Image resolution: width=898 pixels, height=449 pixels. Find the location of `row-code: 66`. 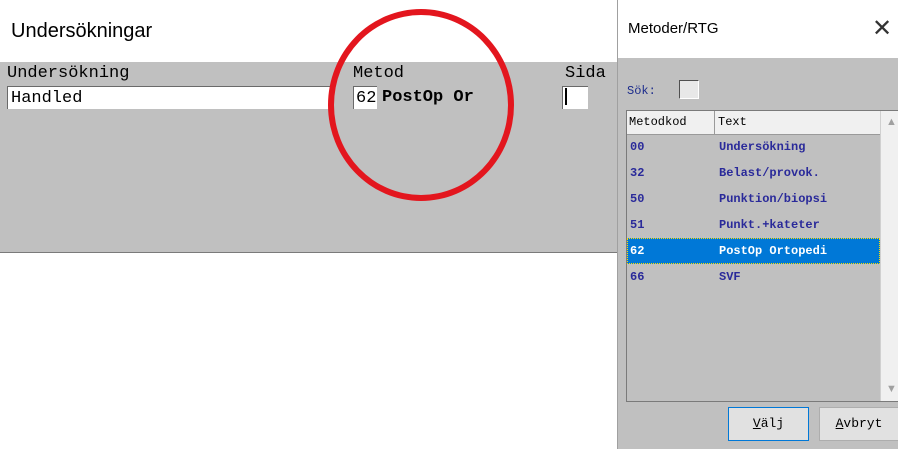

row-code: 66 is located at coordinates (637, 277).